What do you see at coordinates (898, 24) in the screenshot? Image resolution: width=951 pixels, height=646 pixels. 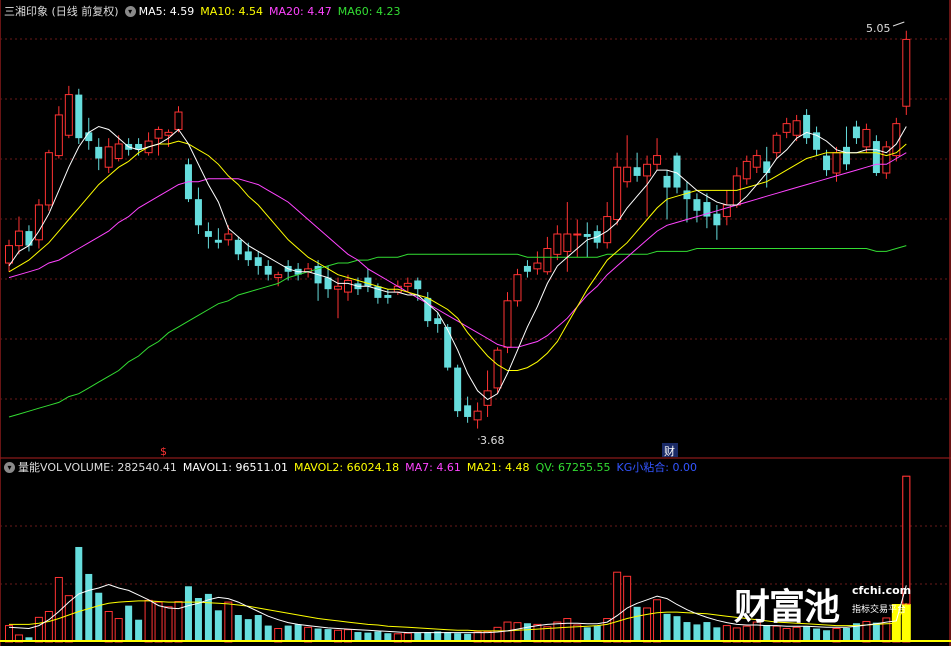 I see `high-arrow` at bounding box center [898, 24].